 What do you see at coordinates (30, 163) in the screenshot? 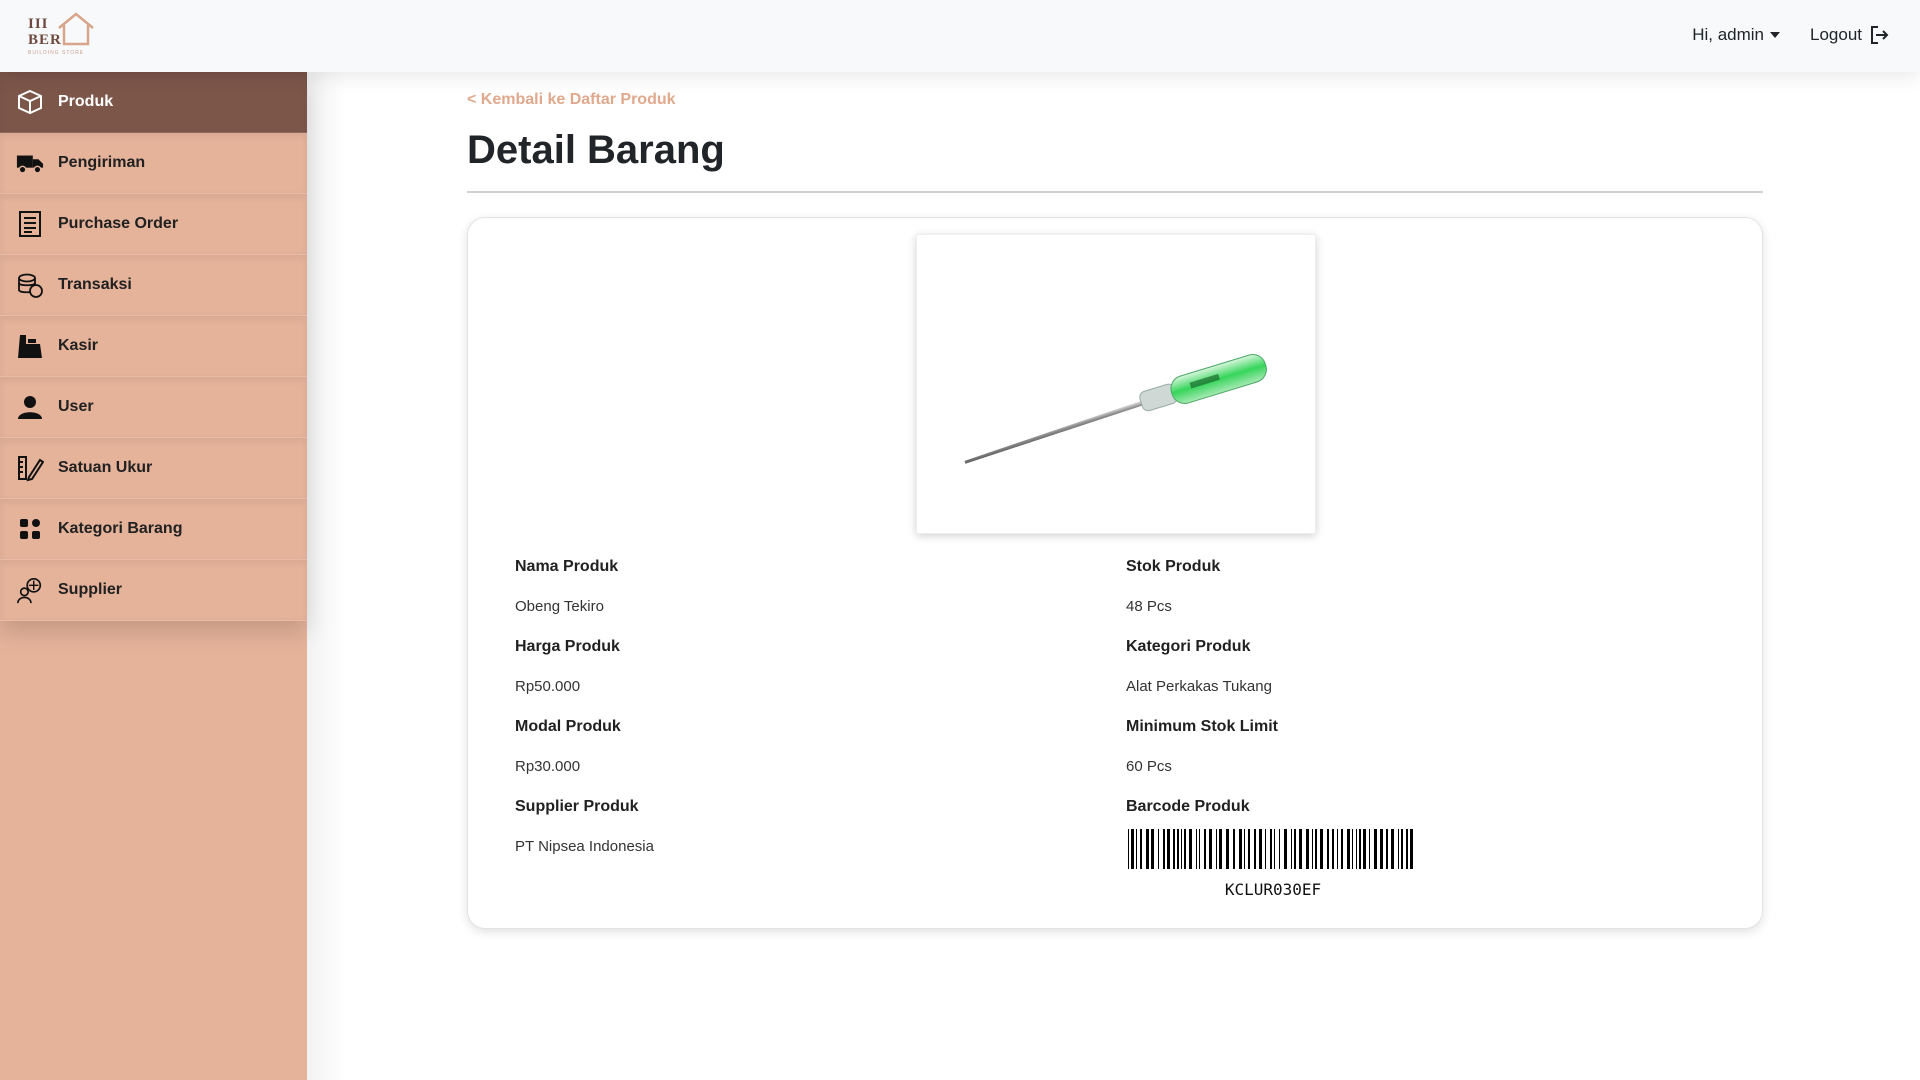
I see `truck-icon` at bounding box center [30, 163].